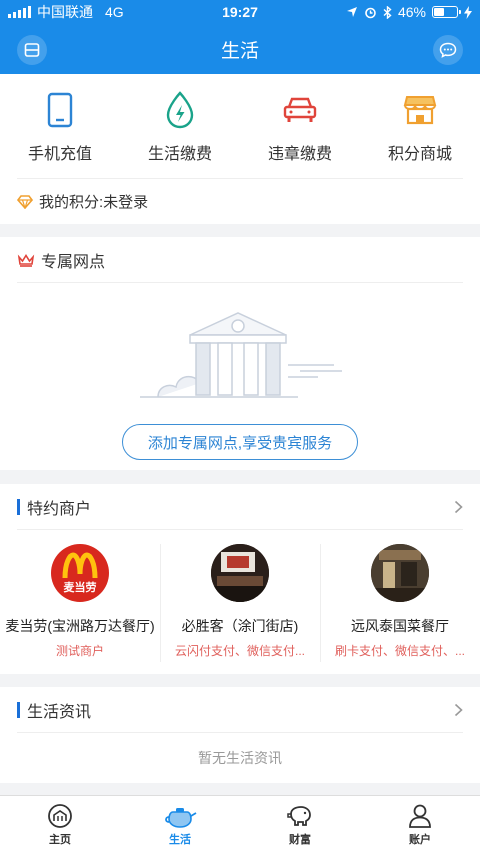 Image resolution: width=480 pixels, height=853 pixels. Describe the element at coordinates (300, 839) in the screenshot. I see `tab-label: 财富` at that location.